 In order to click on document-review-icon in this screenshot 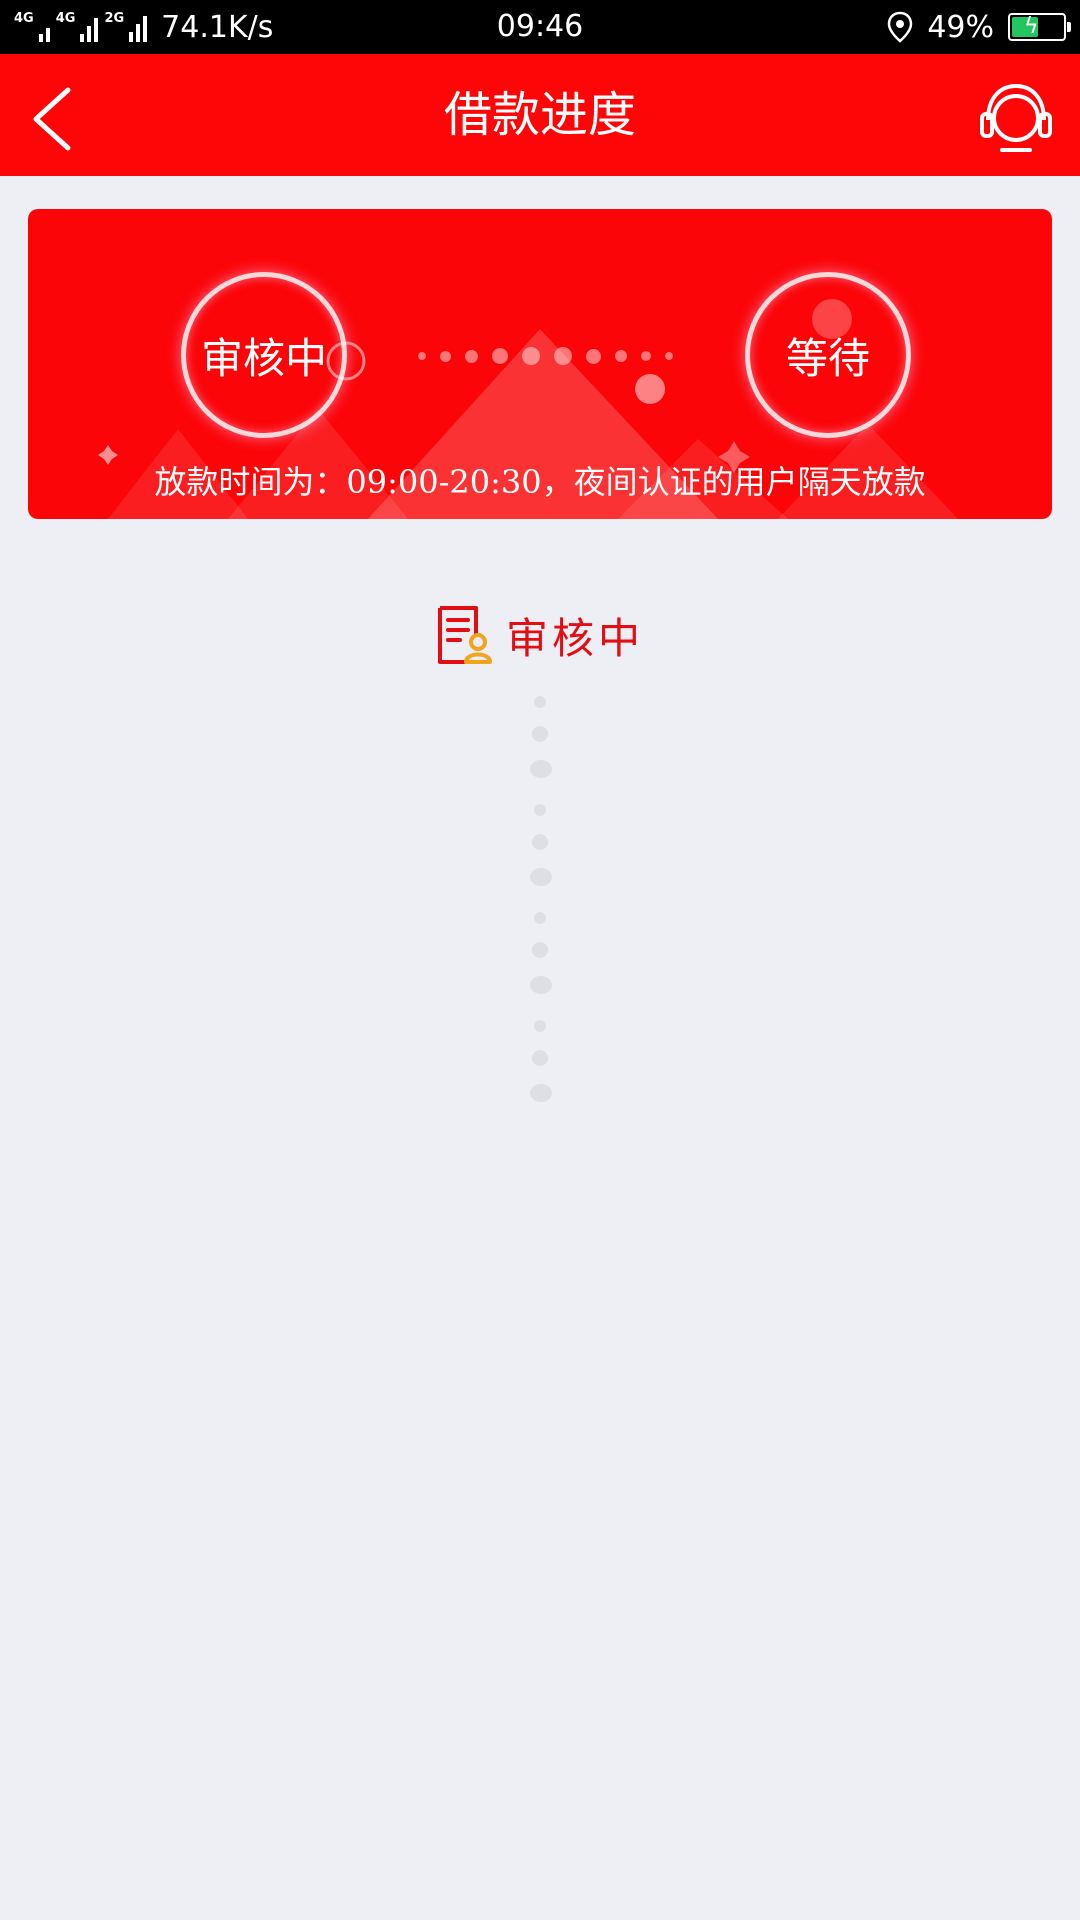, I will do `click(464, 635)`.